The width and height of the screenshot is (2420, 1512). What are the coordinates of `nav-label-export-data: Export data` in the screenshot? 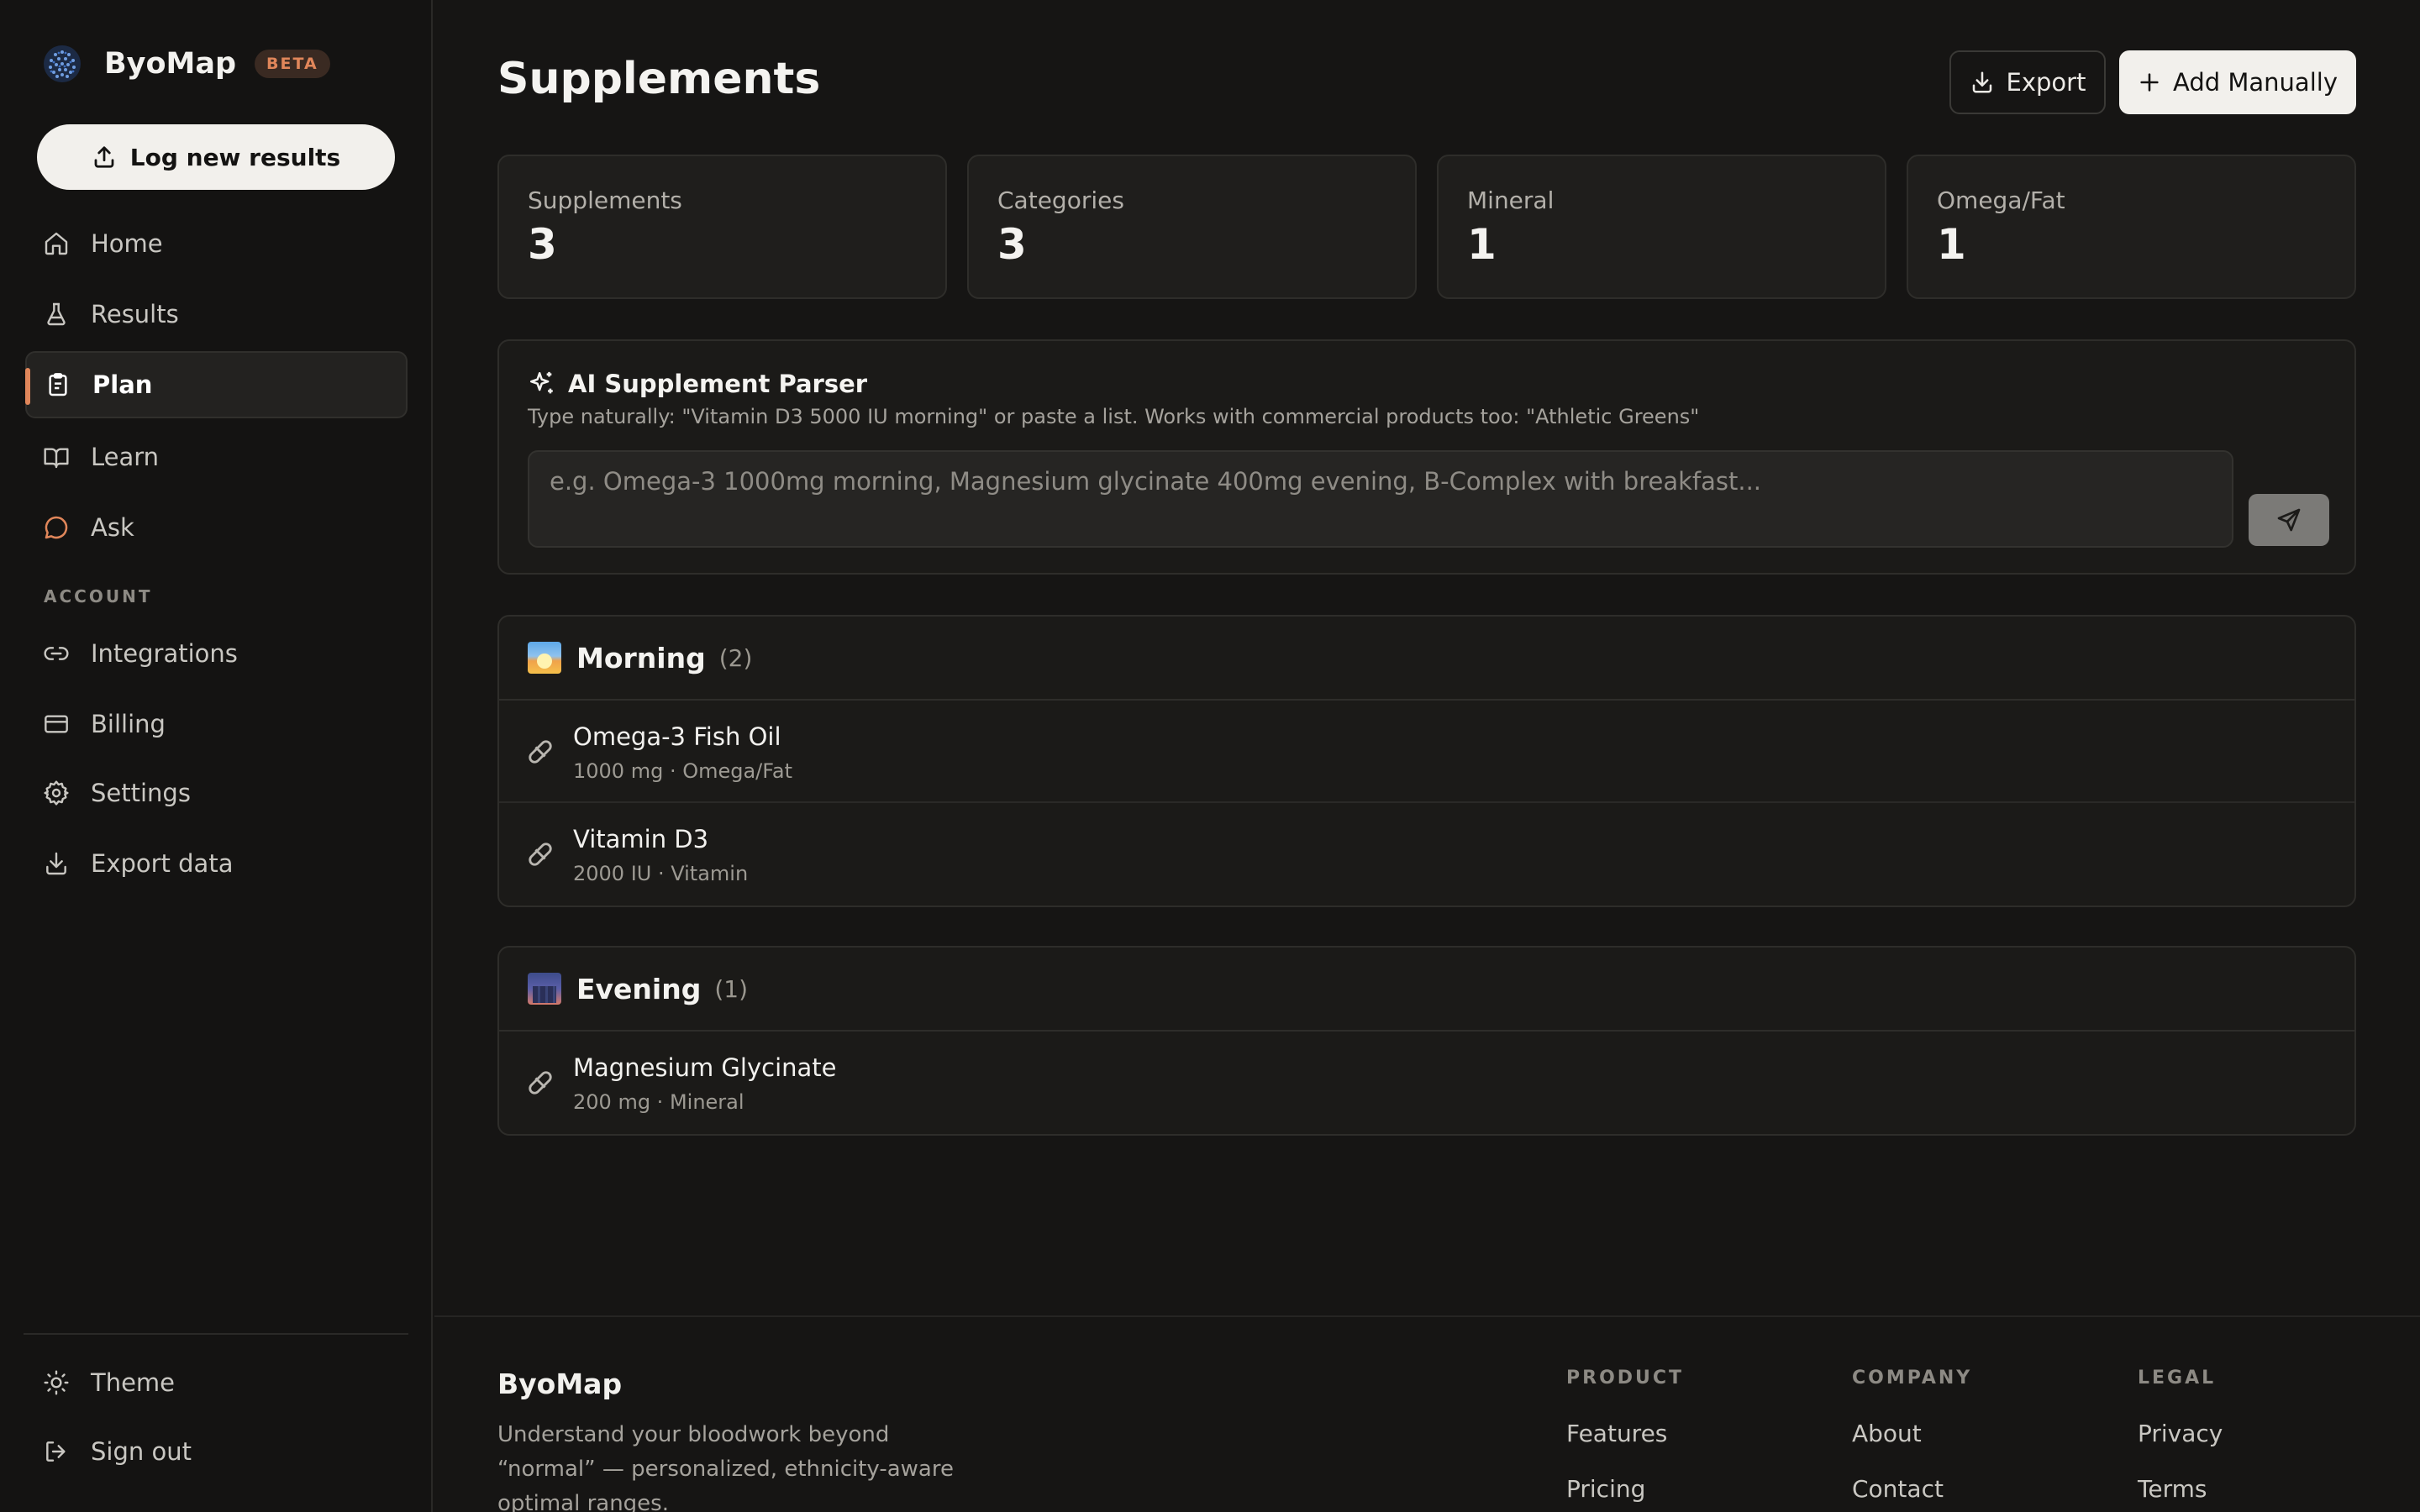 It's located at (162, 863).